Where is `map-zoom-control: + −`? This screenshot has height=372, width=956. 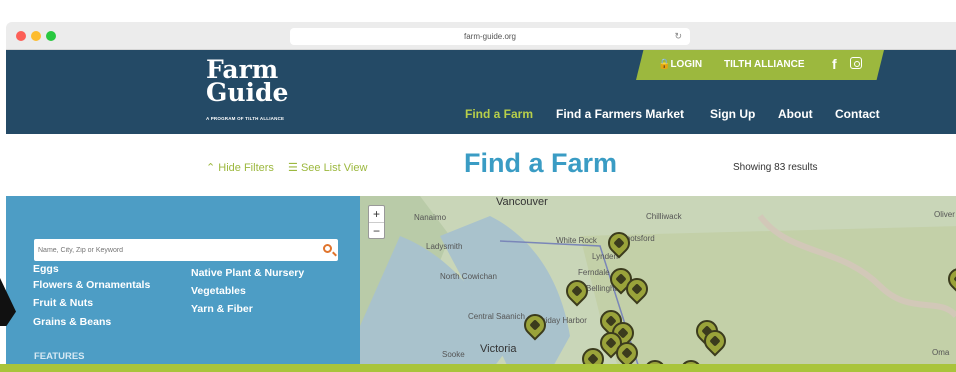 map-zoom-control: + − is located at coordinates (376, 222).